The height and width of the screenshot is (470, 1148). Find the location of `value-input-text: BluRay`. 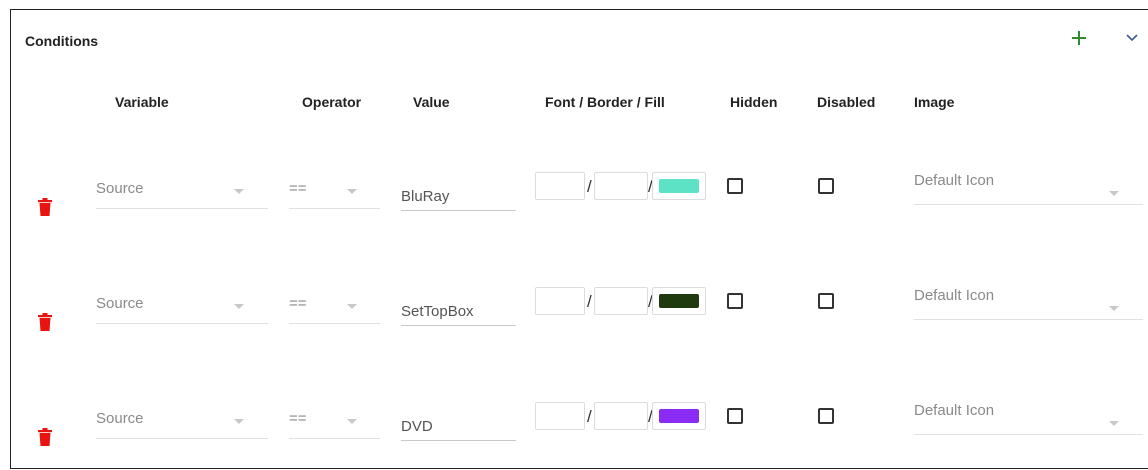

value-input-text: BluRay is located at coordinates (425, 196).